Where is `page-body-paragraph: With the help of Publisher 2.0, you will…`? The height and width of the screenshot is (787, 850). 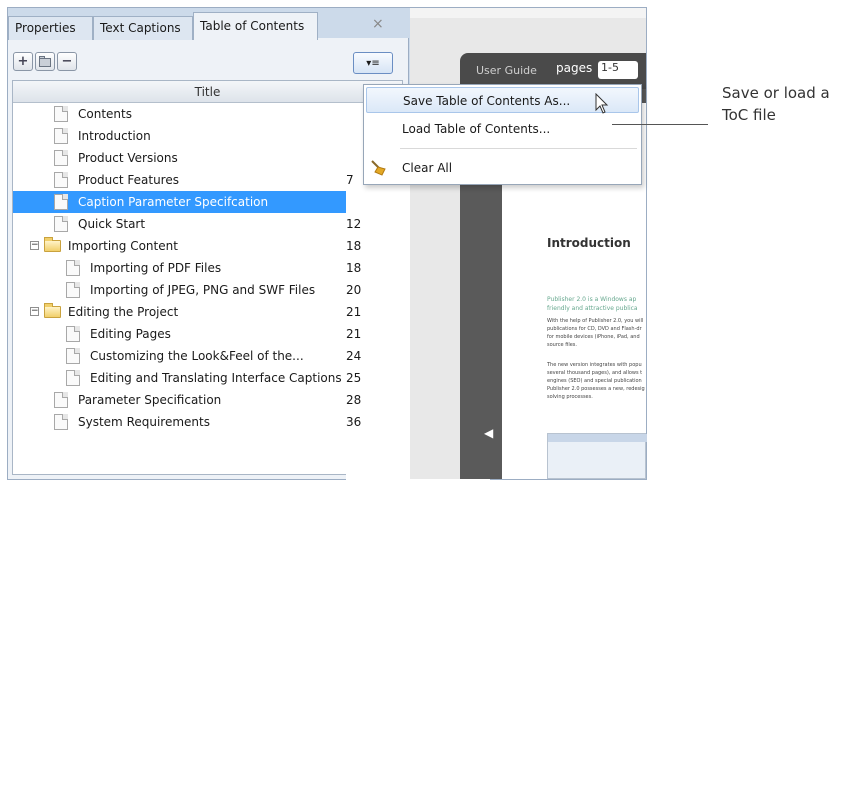 page-body-paragraph: With the help of Publisher 2.0, you will… is located at coordinates (596, 333).